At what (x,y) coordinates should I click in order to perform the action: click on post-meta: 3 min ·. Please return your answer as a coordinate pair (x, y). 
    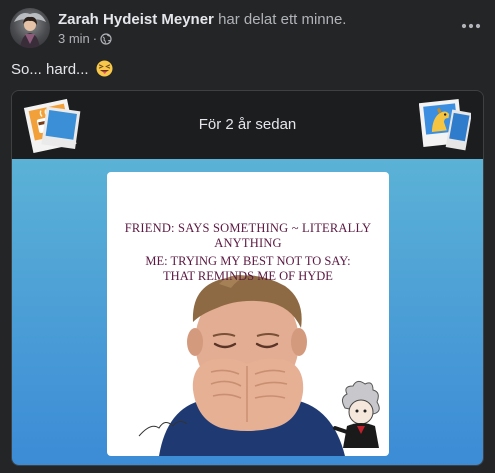
    Looking at the image, I should click on (85, 38).